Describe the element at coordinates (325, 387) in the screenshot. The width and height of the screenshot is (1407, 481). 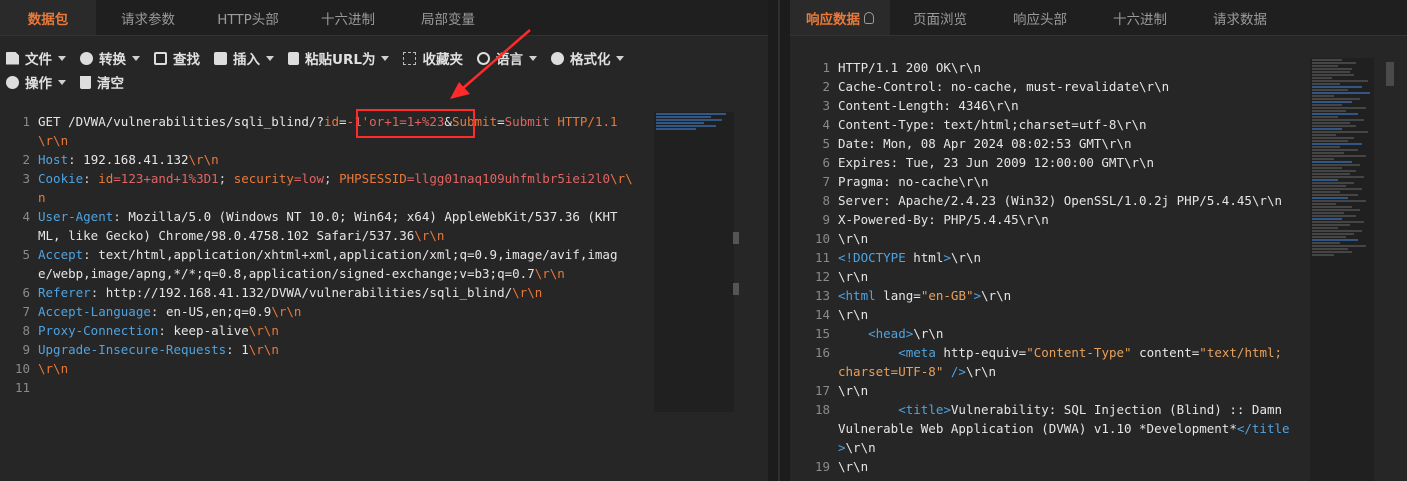
I see `code-line: 11` at that location.